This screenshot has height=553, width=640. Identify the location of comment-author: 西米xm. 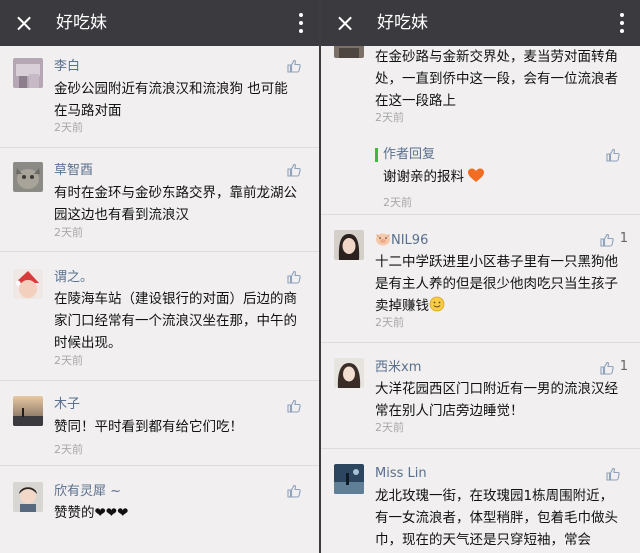
(398, 368).